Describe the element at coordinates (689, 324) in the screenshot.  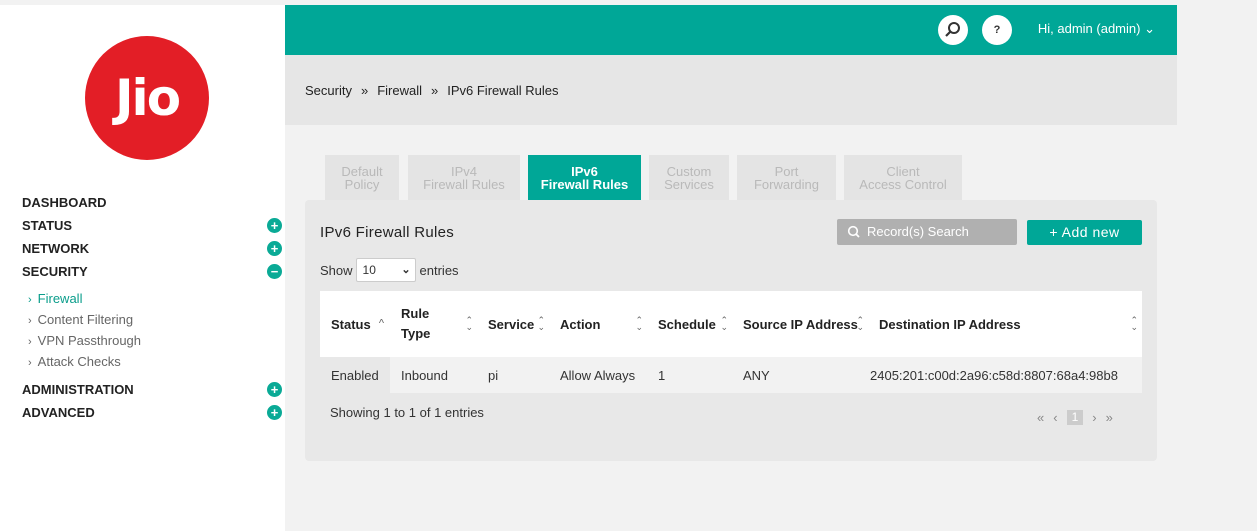
I see `column-header-schedule: Schedule ⌃ ⌄` at that location.